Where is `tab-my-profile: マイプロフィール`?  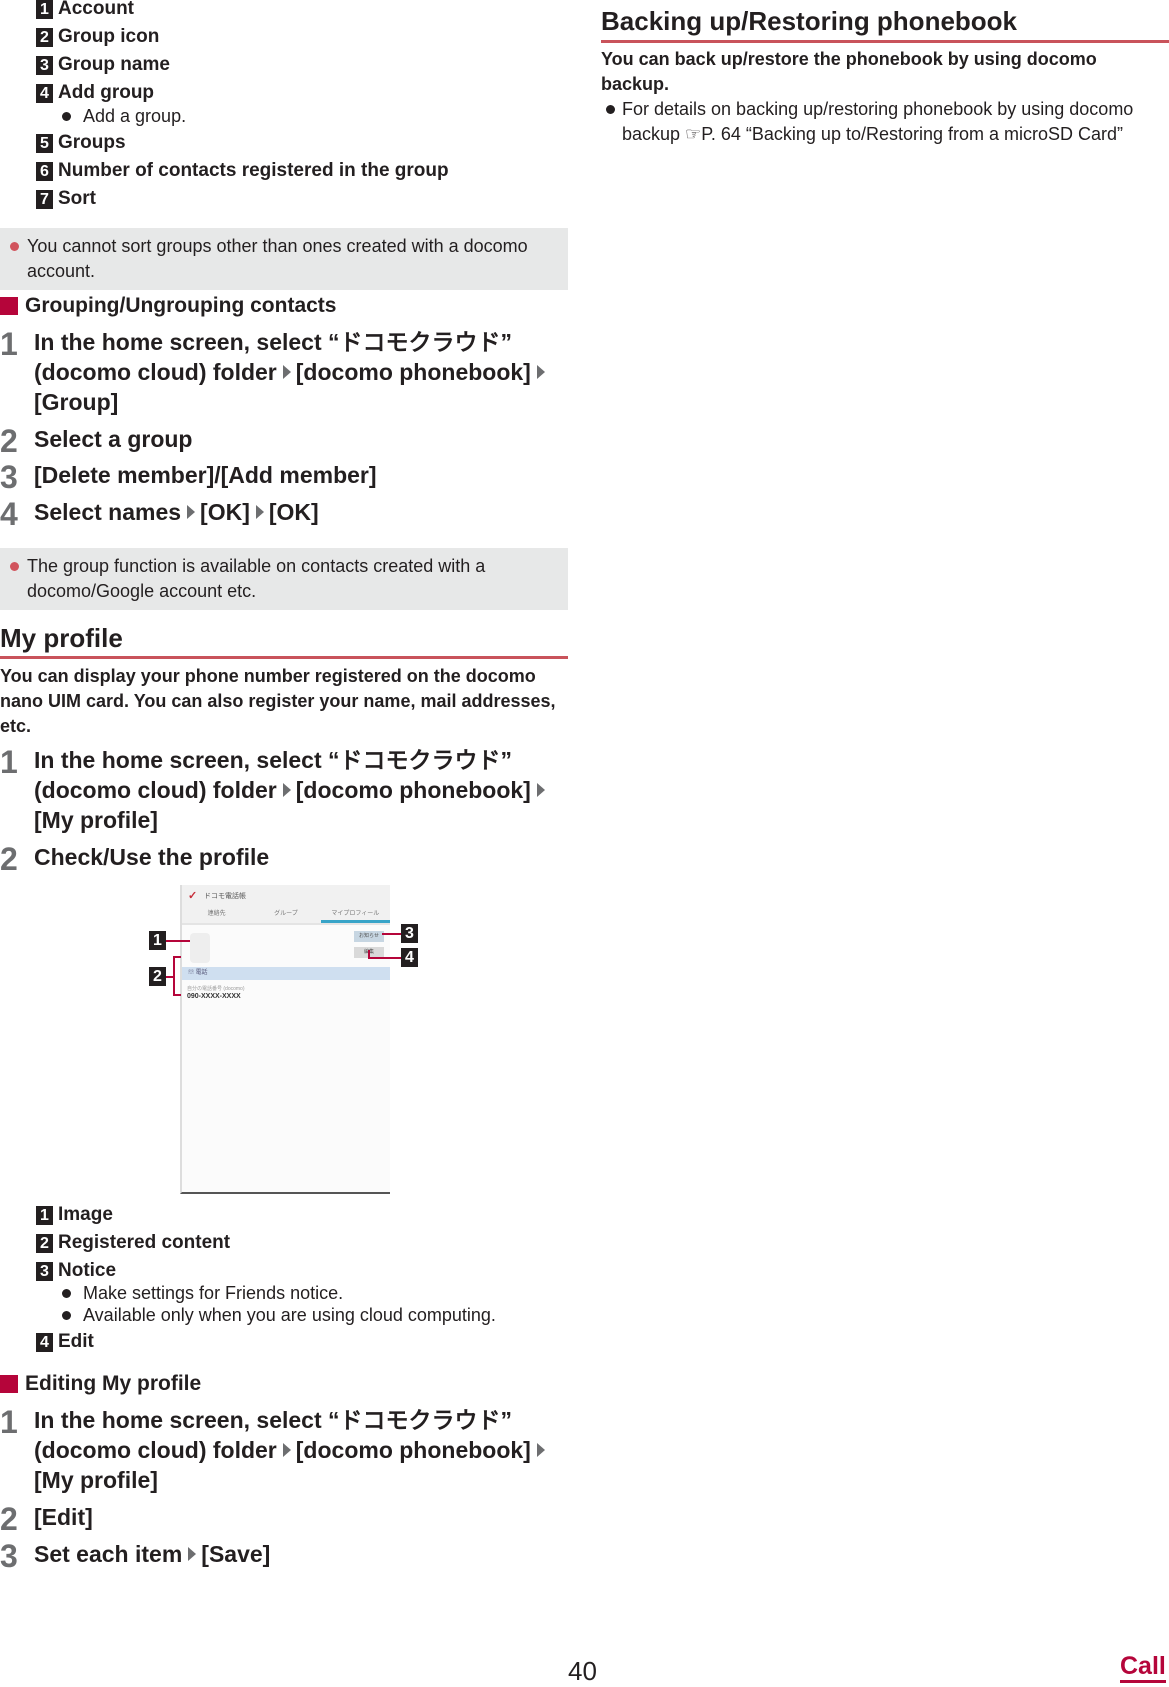
tab-my-profile: マイプロフィール is located at coordinates (355, 915).